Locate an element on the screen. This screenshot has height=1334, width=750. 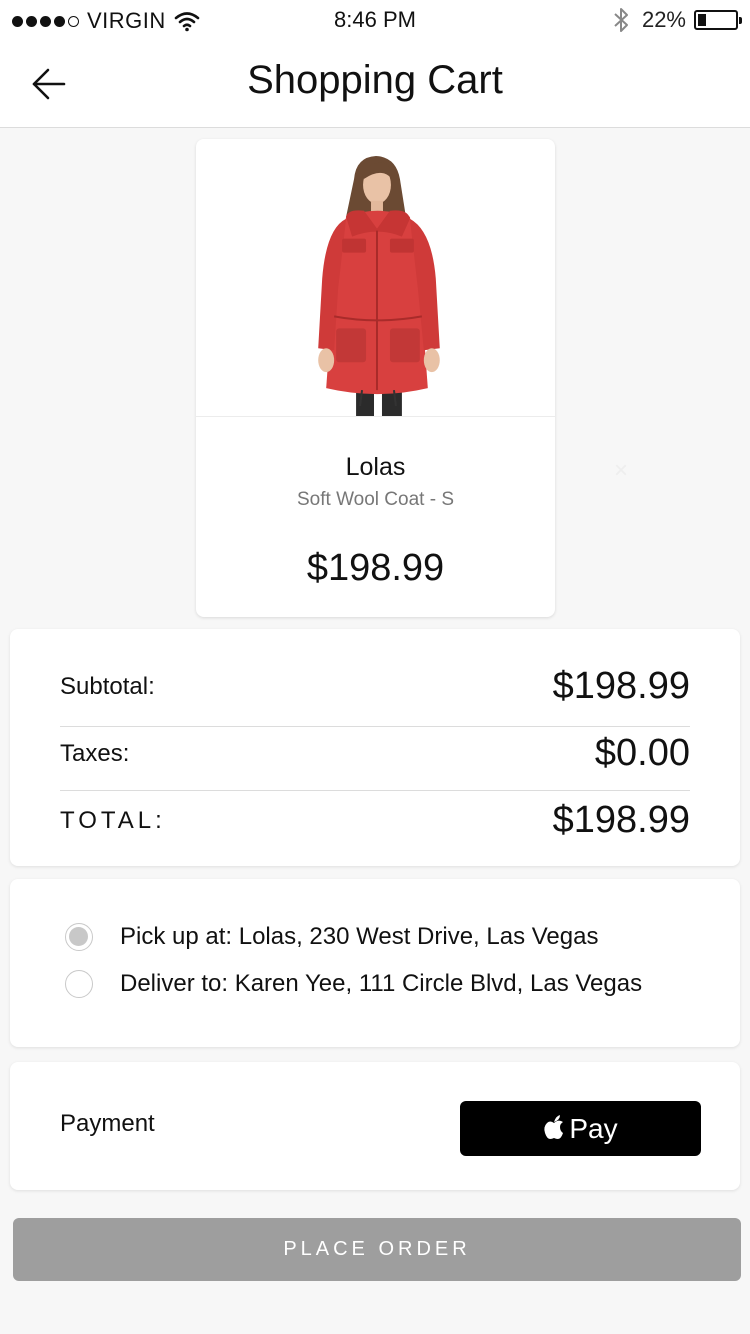
page-title: Shopping Cart is located at coordinates (375, 80).